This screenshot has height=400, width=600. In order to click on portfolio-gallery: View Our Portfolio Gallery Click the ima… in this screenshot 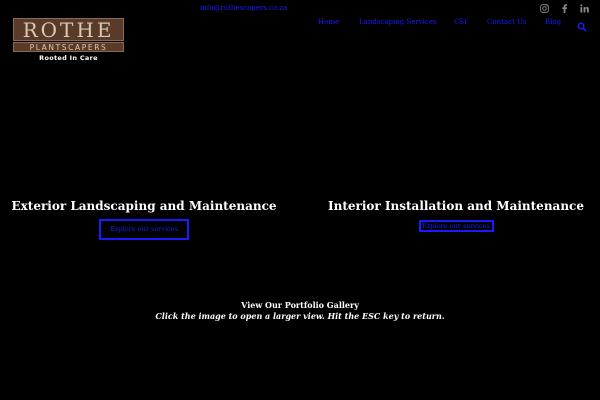, I will do `click(300, 310)`.